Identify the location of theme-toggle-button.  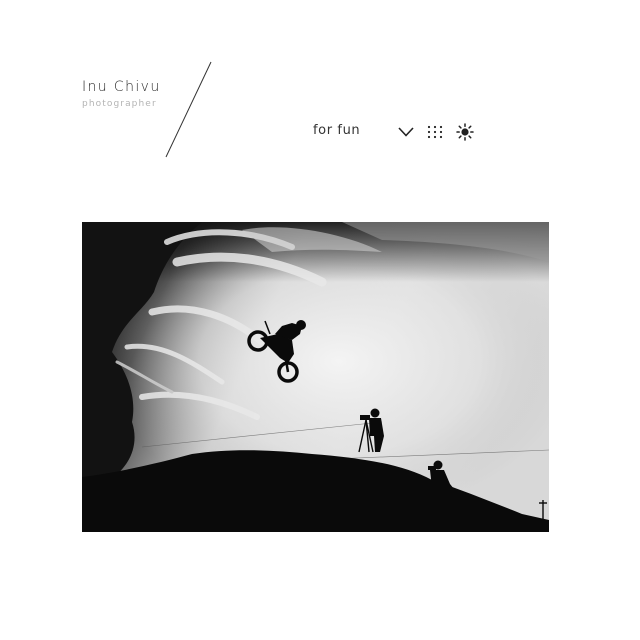
(465, 132).